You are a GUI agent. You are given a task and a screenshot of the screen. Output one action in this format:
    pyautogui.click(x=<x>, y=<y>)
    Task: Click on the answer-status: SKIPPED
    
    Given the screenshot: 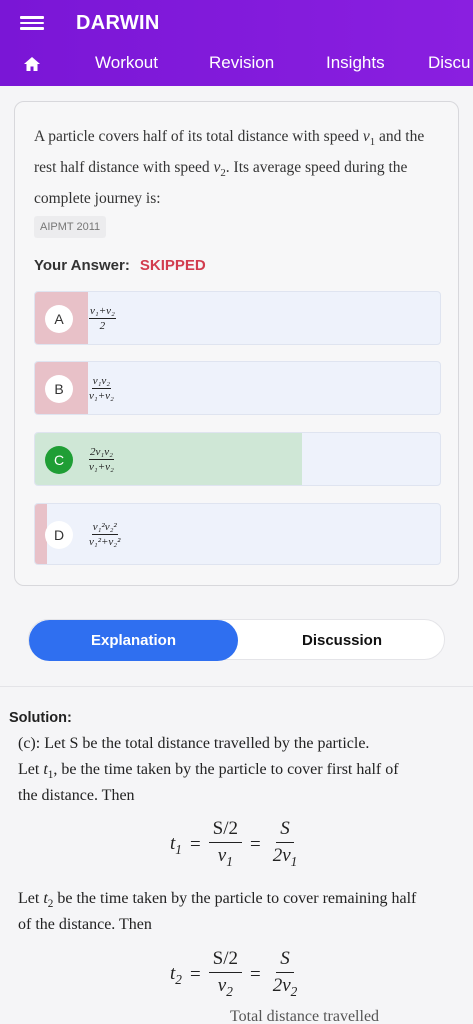 What is the action you would take?
    pyautogui.click(x=172, y=265)
    